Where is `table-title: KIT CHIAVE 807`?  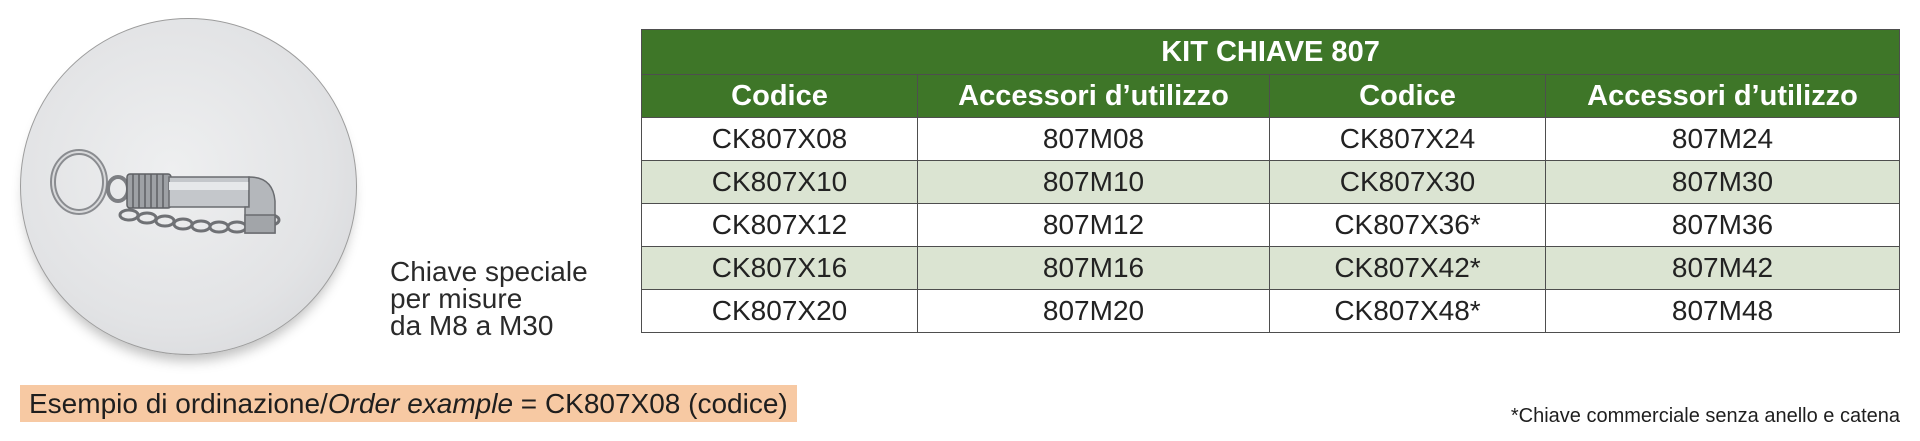
table-title: KIT CHIAVE 807 is located at coordinates (1270, 52).